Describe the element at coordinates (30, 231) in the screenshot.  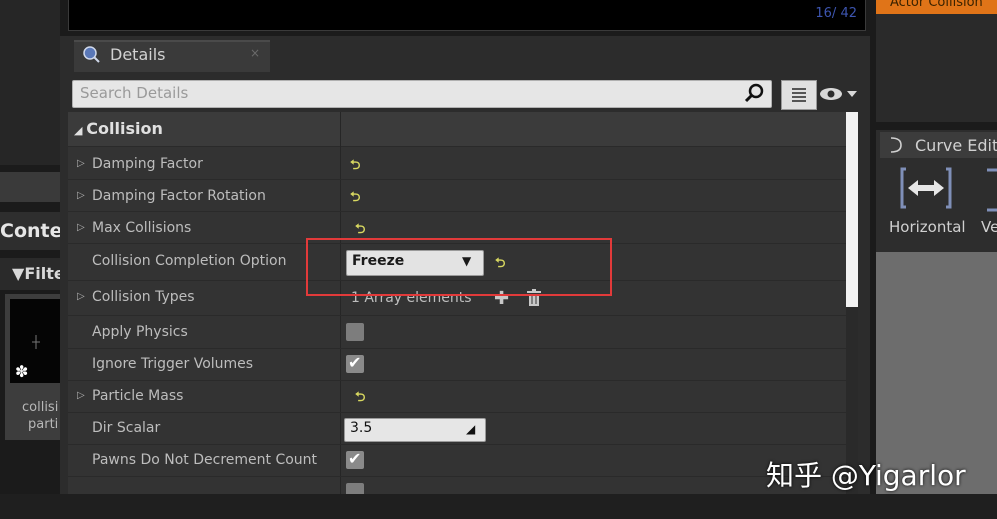
I see `content-browser-tab: Conten` at that location.